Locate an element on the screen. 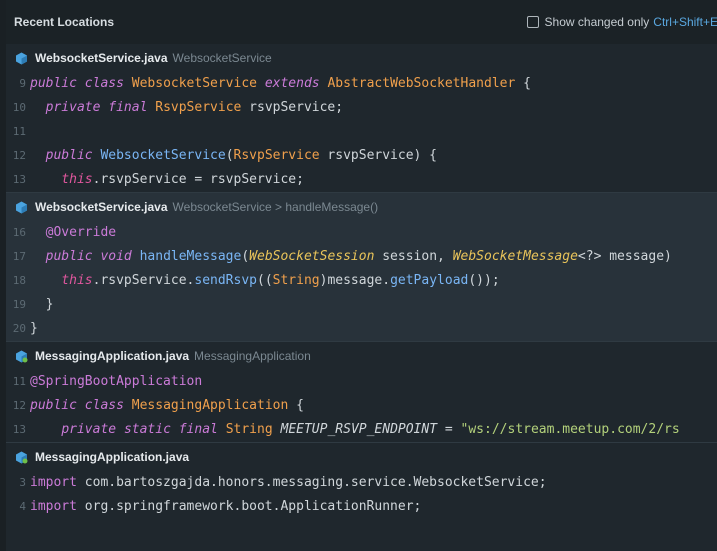 This screenshot has width=717, height=551. code-text: public class MessagingApplication { is located at coordinates (167, 406).